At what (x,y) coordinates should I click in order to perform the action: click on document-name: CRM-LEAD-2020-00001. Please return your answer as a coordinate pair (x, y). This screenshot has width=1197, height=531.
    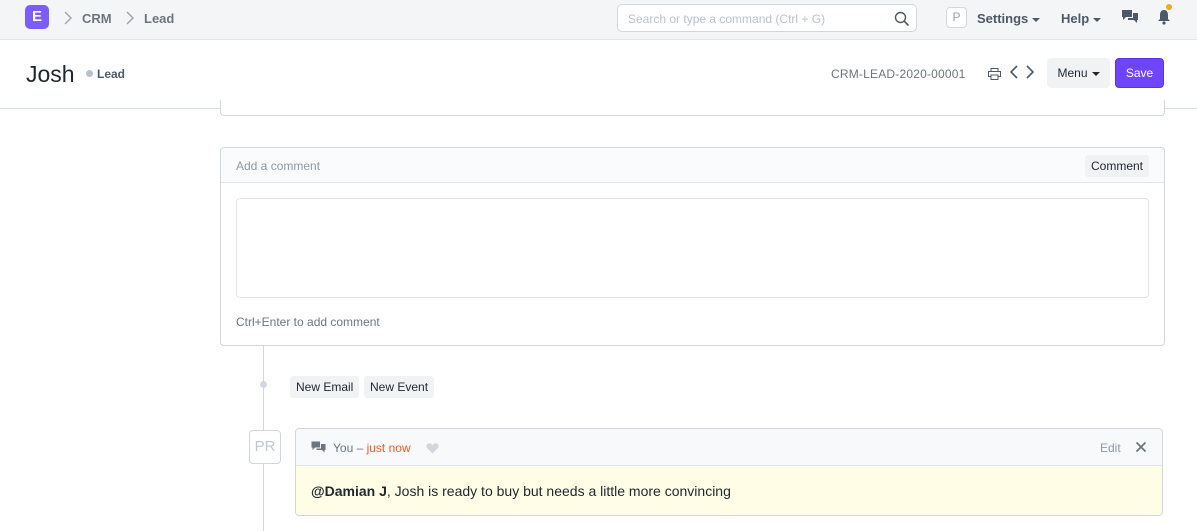
    Looking at the image, I should click on (898, 74).